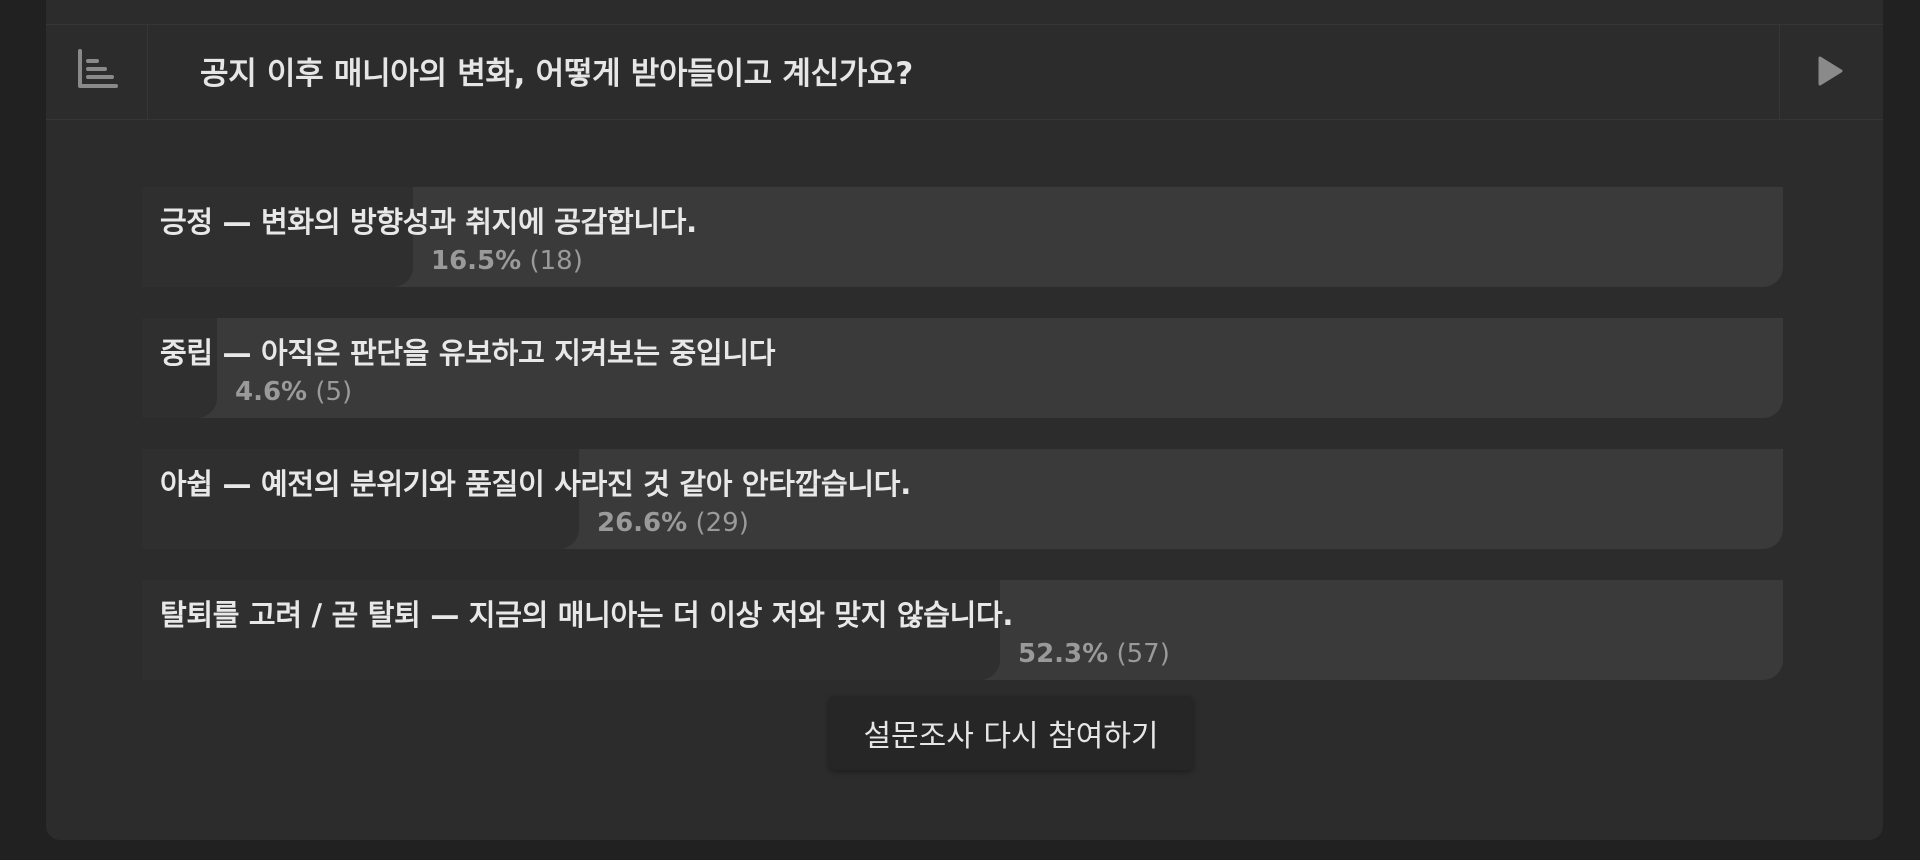  Describe the element at coordinates (334, 392) in the screenshot. I see `option-count: (5)` at that location.